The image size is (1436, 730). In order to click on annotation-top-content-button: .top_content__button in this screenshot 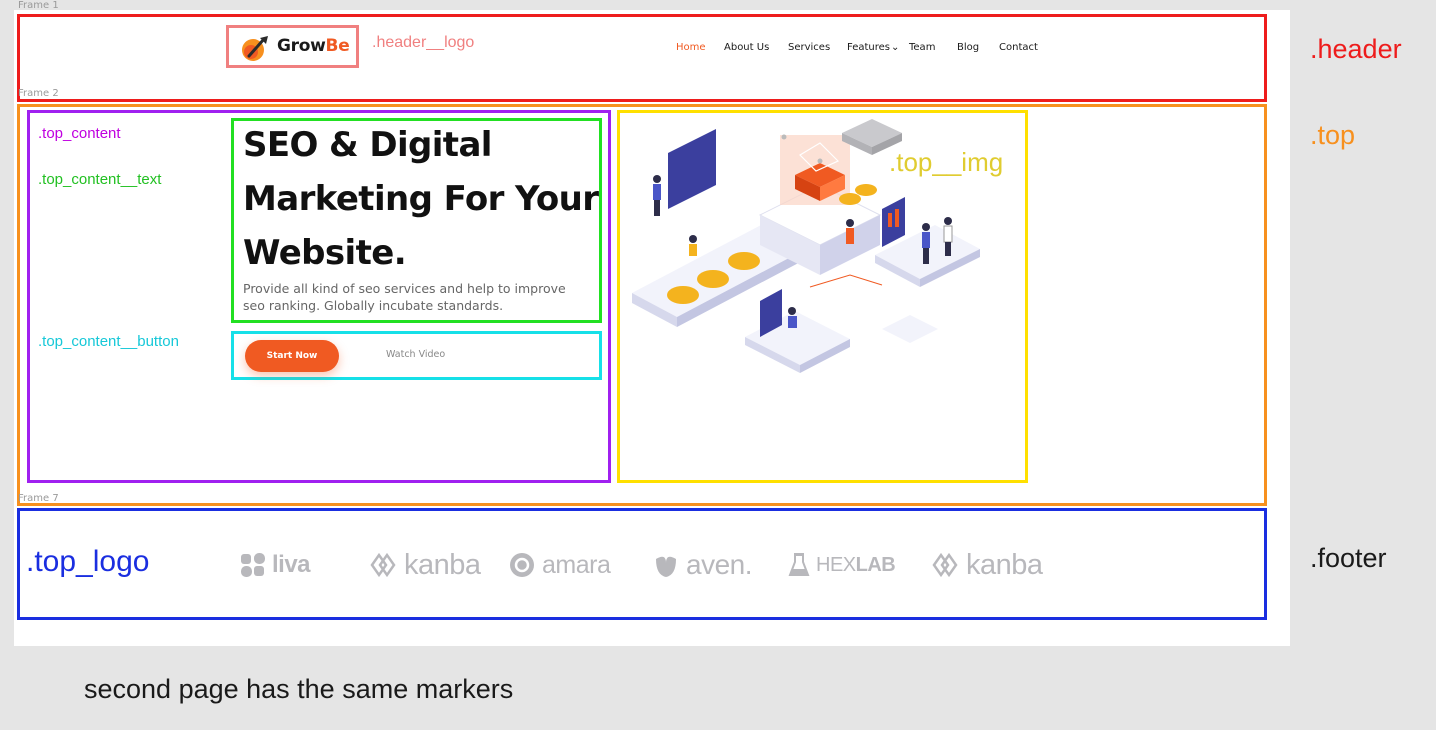, I will do `click(108, 341)`.